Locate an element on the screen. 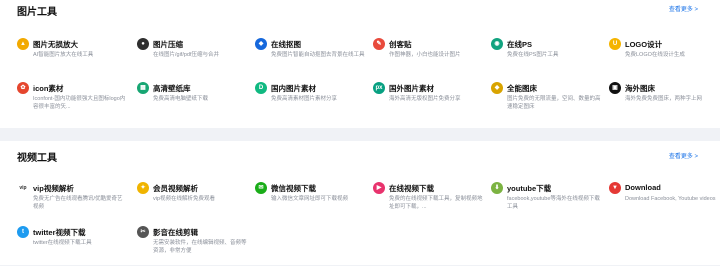 Image resolution: width=720 pixels, height=266 pixels. tool-name: 会员视频解析 is located at coordinates (175, 188).